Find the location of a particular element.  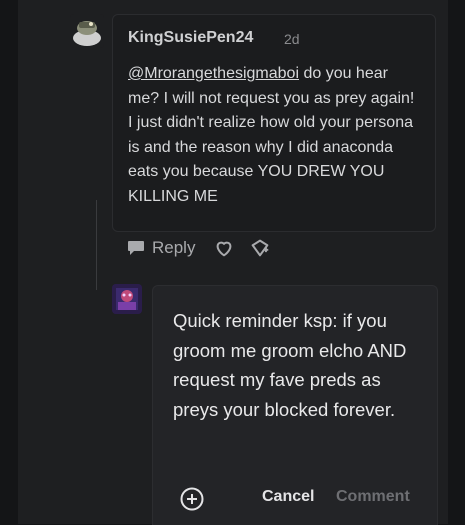

comment-username: KingSusiePen24 is located at coordinates (190, 38).